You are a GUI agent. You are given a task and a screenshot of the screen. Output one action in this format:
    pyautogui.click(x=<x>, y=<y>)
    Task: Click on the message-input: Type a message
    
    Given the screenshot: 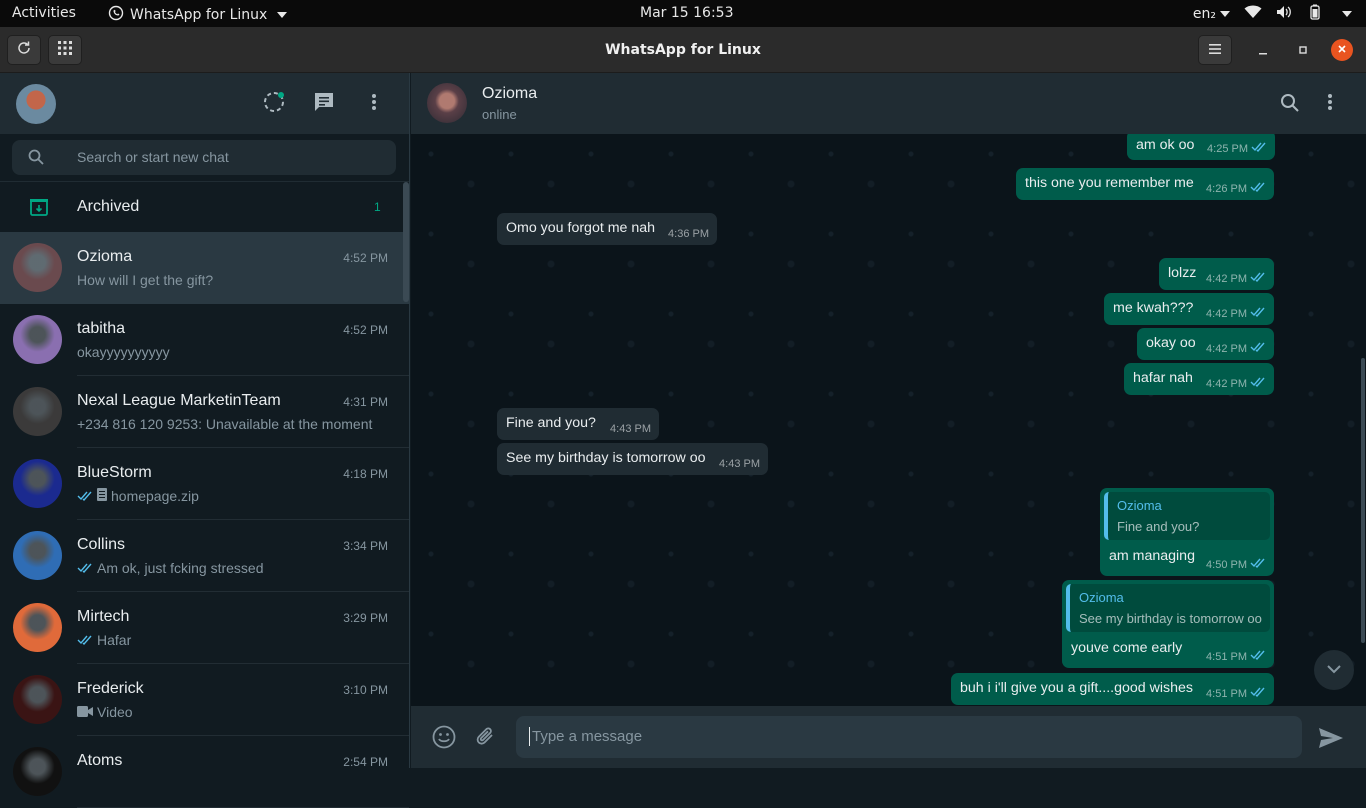 What is the action you would take?
    pyautogui.click(x=909, y=737)
    